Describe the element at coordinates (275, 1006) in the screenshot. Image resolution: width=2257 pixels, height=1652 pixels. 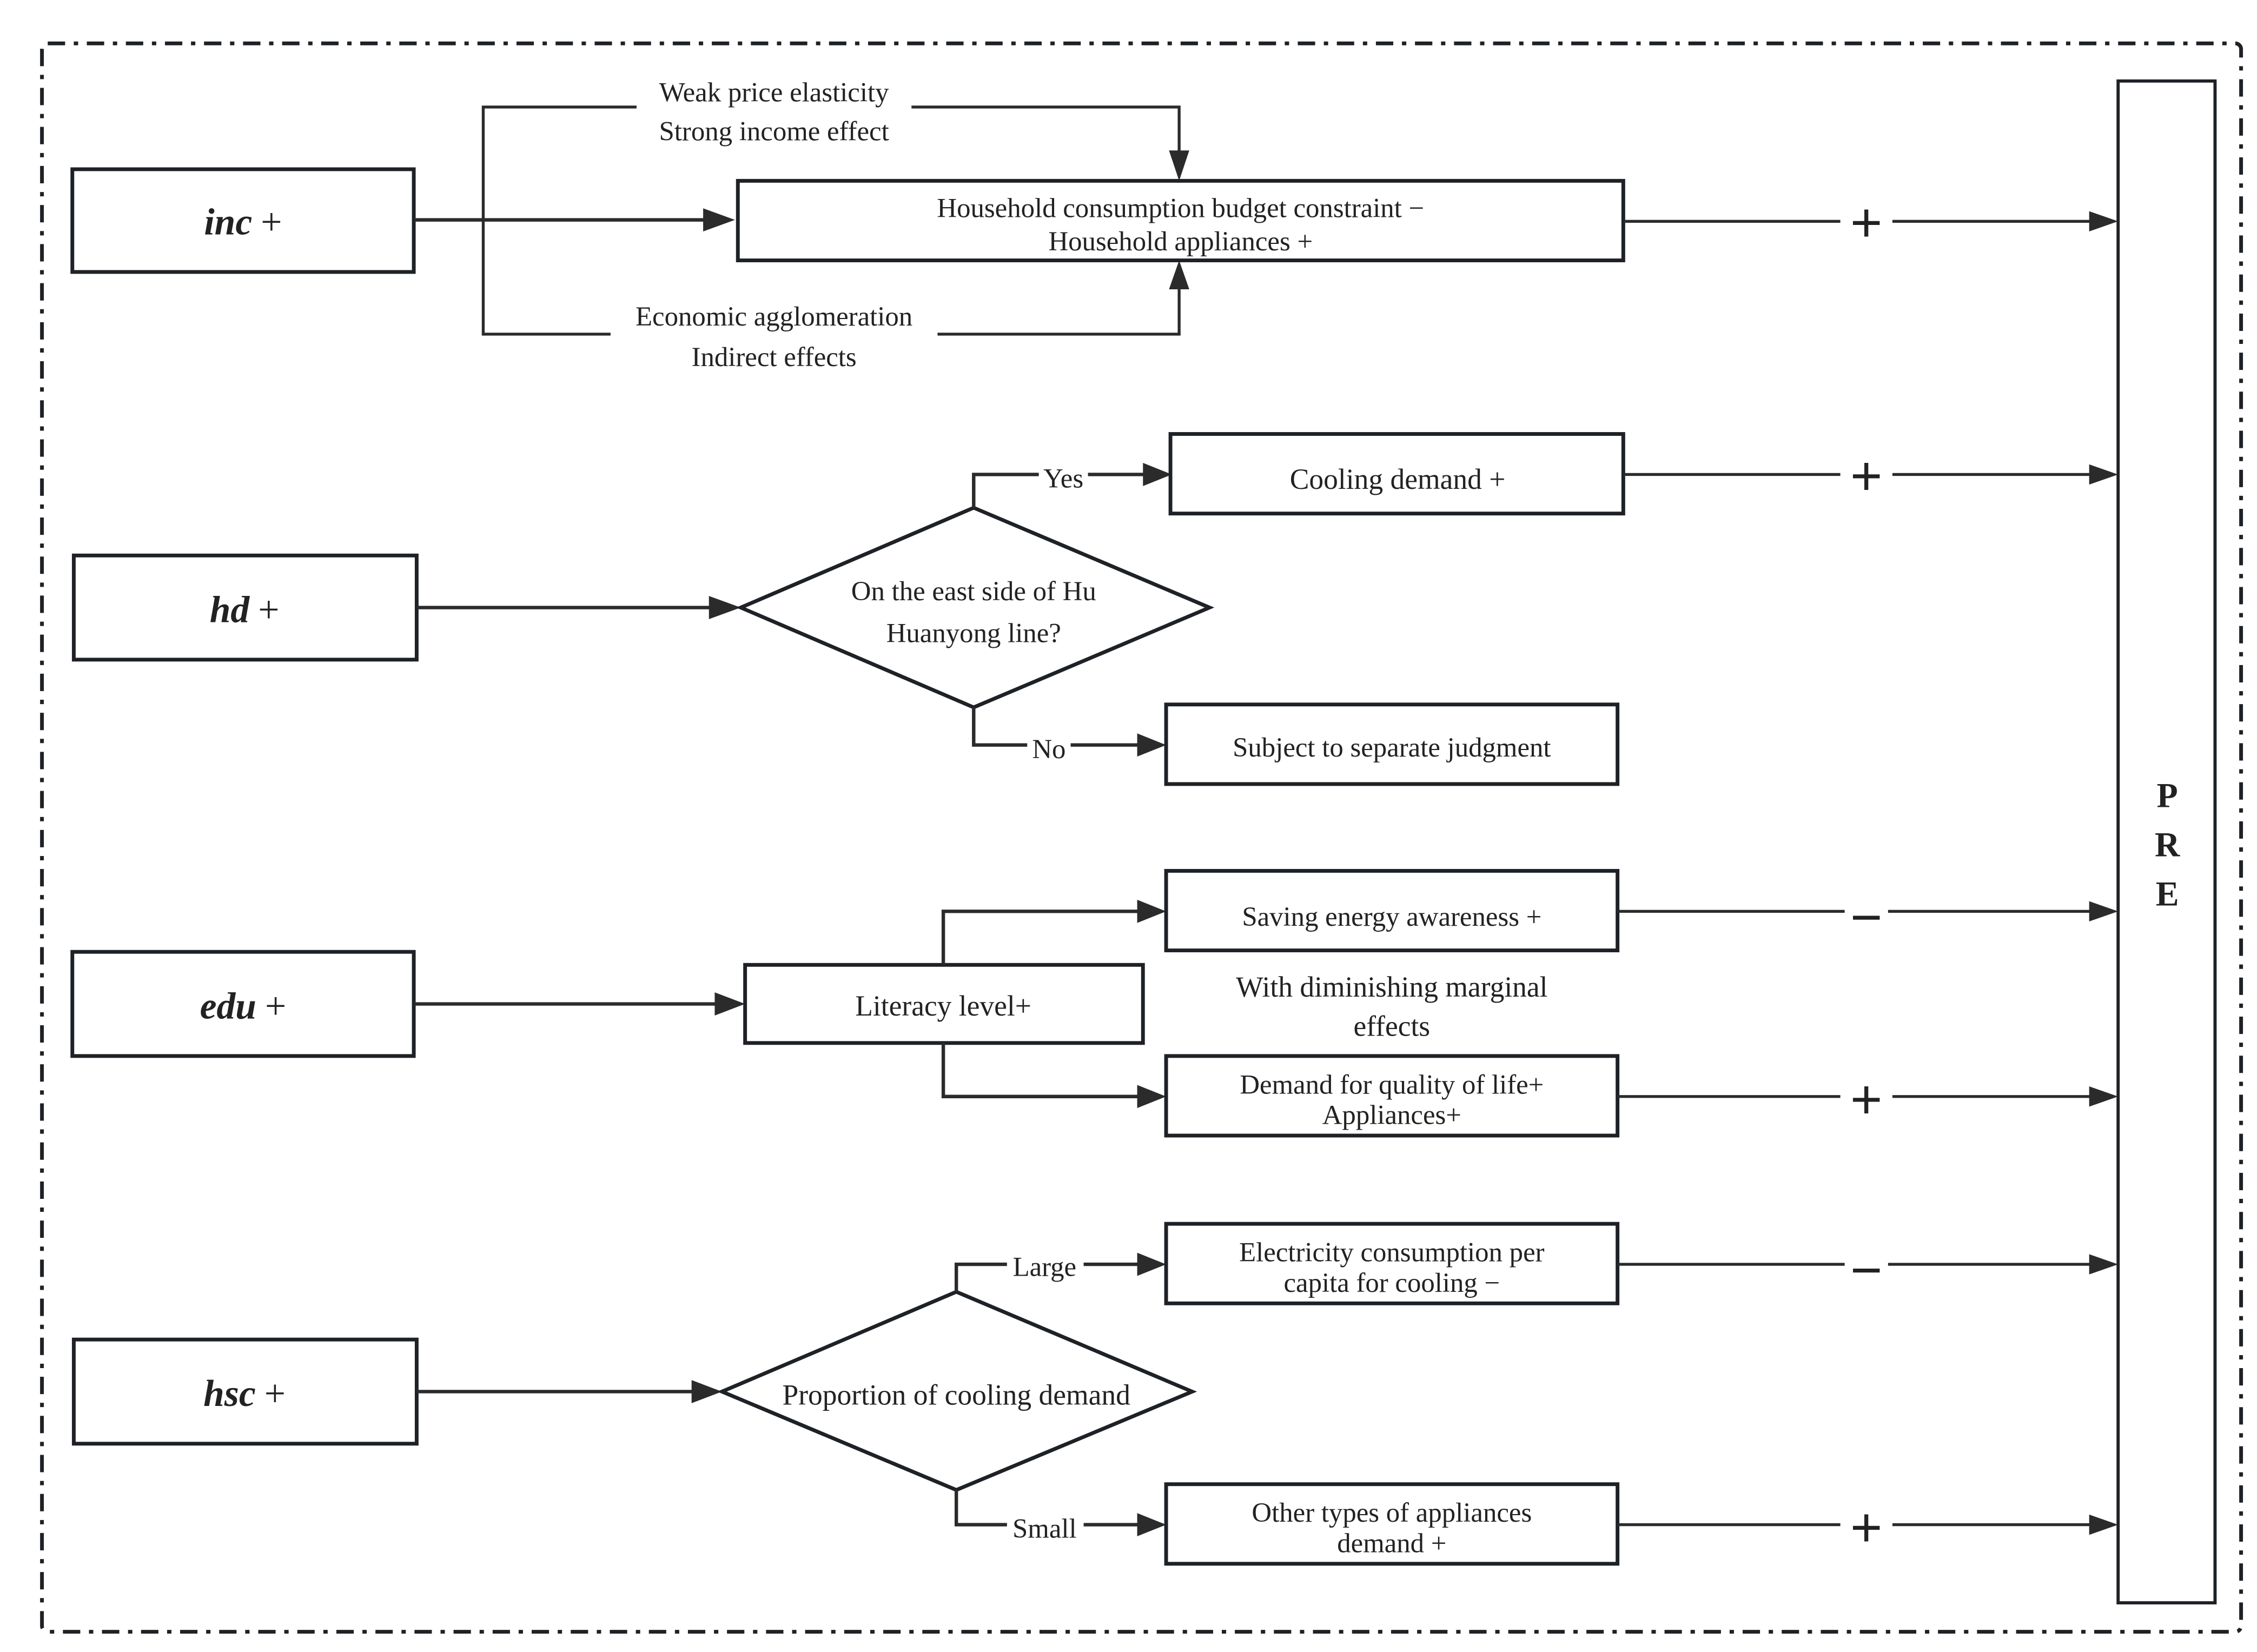
I see `driver-sign-edu: +` at that location.